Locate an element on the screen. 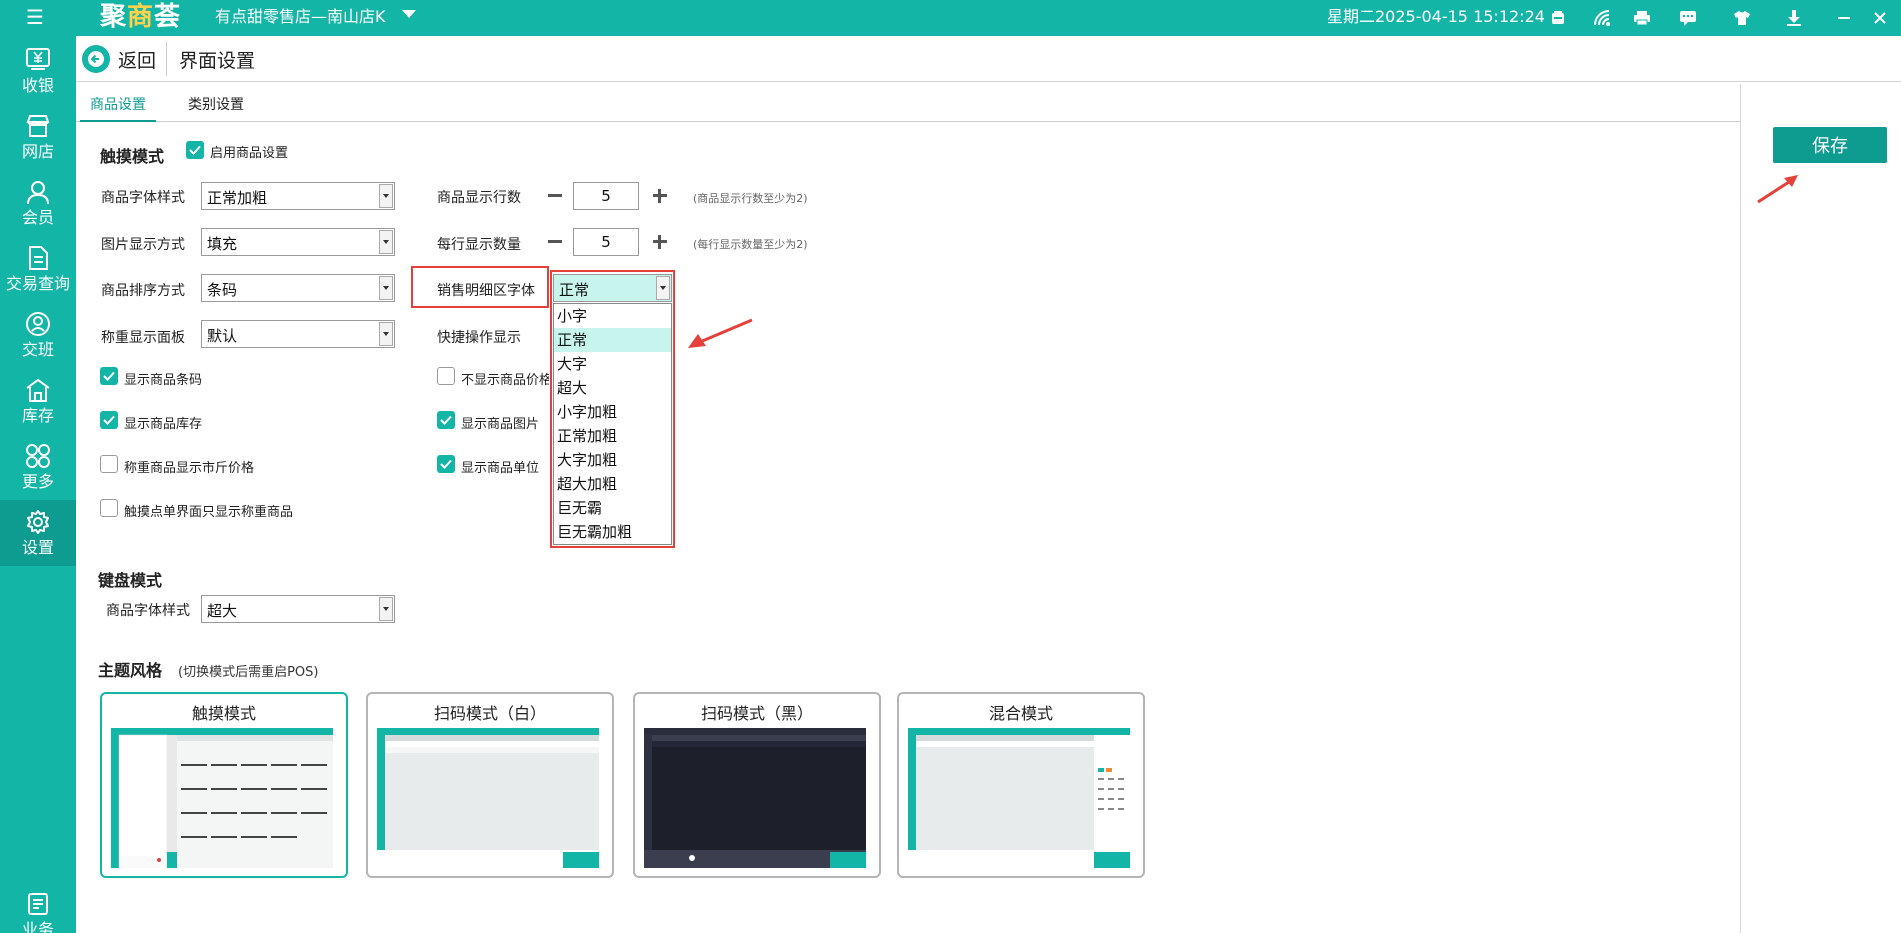 Image resolution: width=1901 pixels, height=933 pixels. show-barcode-label: 显示商品条码 is located at coordinates (163, 380).